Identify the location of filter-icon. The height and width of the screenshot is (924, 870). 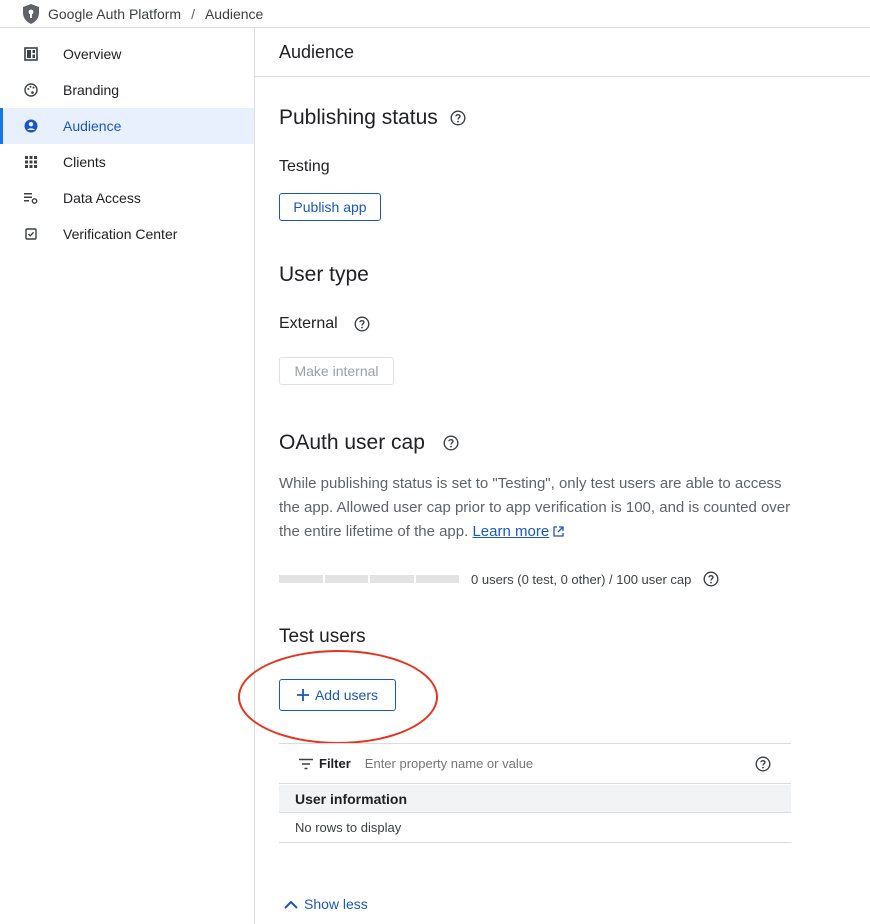
(306, 764).